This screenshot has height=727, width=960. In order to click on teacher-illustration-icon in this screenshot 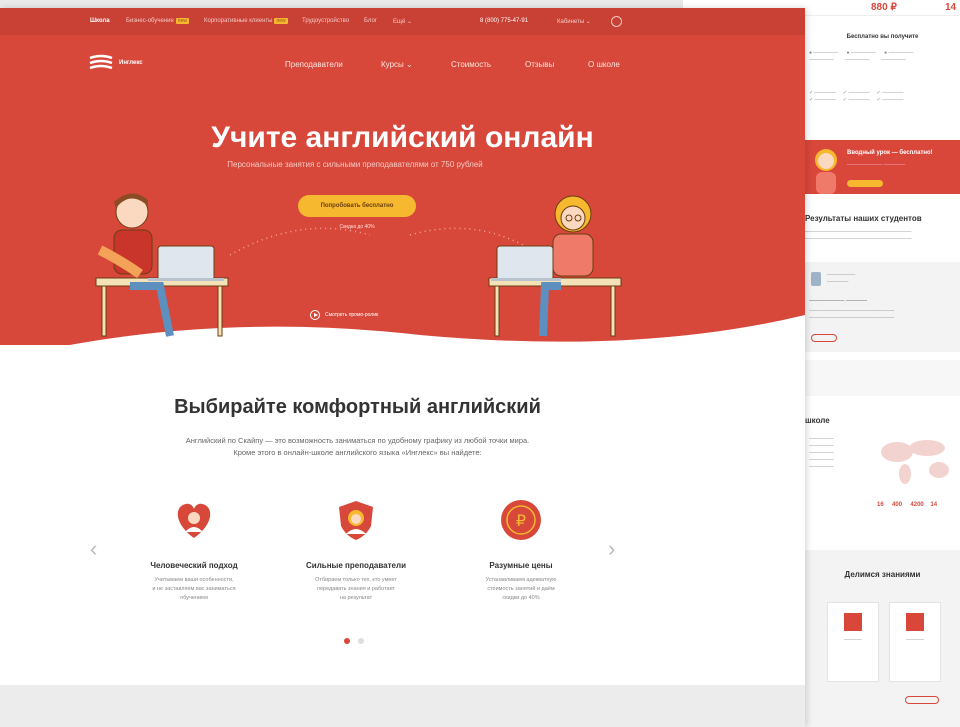, I will do `click(555, 266)`.